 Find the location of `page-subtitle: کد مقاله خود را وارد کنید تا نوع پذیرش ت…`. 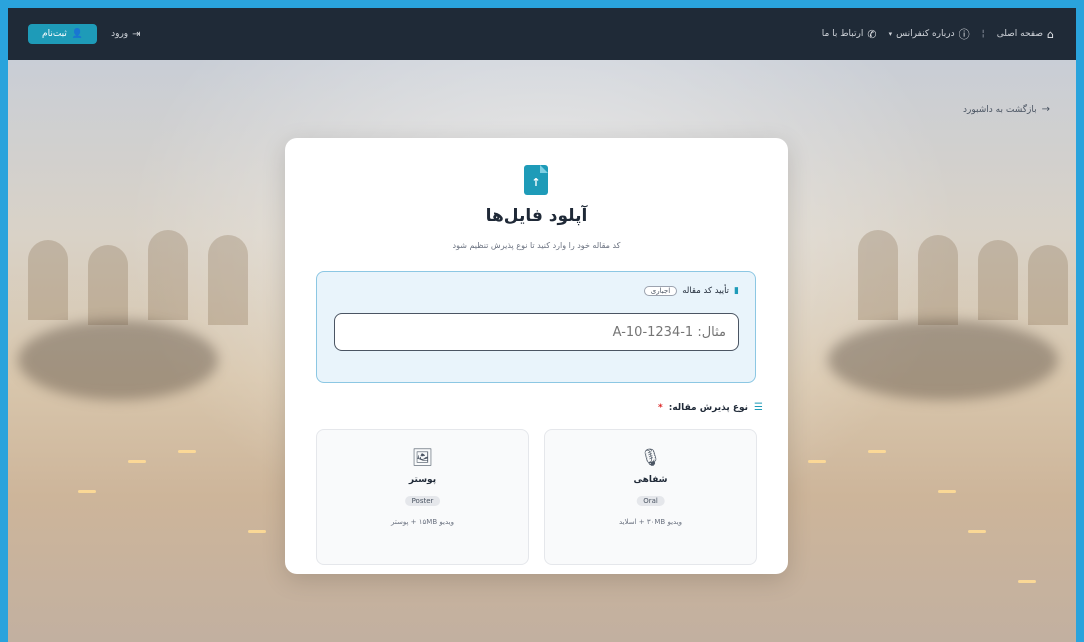

page-subtitle: کد مقاله خود را وارد کنید تا نوع پذیرش ت… is located at coordinates (536, 245).